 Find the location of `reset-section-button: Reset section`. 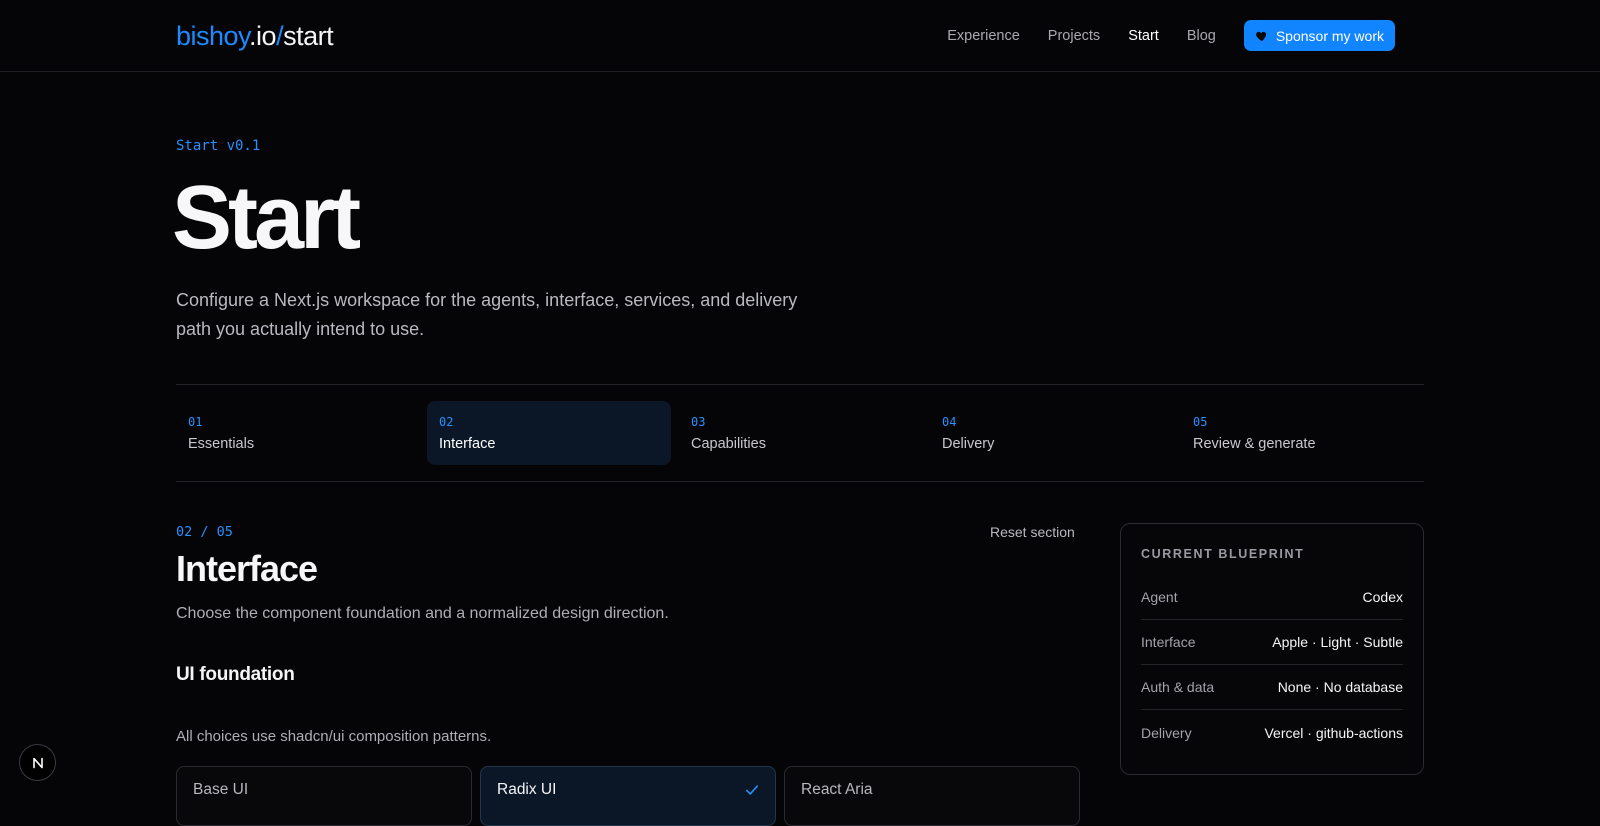

reset-section-button: Reset section is located at coordinates (1032, 532).